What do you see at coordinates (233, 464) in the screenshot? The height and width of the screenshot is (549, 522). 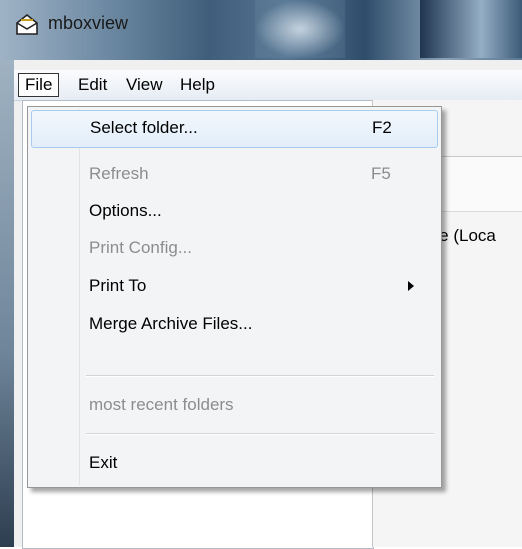 I see `menu-item-exit: Exit` at bounding box center [233, 464].